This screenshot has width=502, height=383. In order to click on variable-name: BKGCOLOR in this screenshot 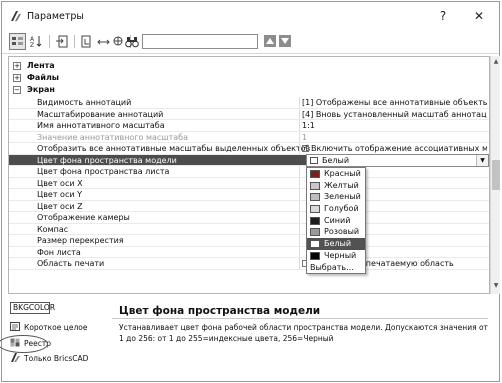, I will do `click(32, 308)`.